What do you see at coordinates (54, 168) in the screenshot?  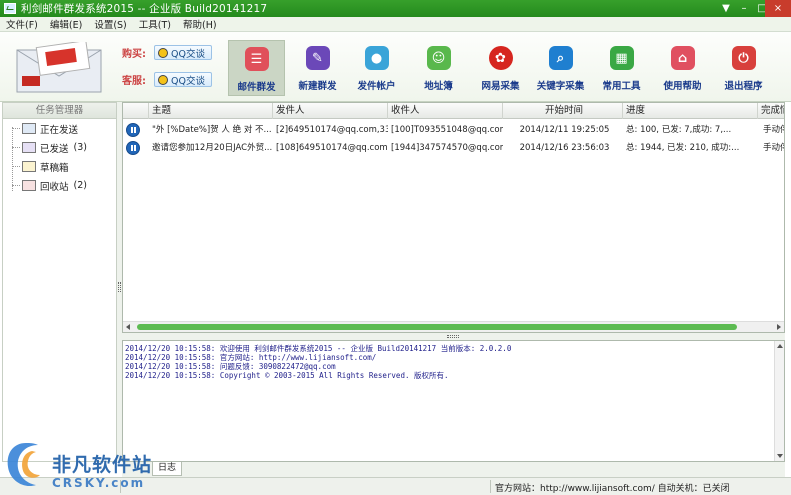 I see `tree-item-label: 草稿箱` at bounding box center [54, 168].